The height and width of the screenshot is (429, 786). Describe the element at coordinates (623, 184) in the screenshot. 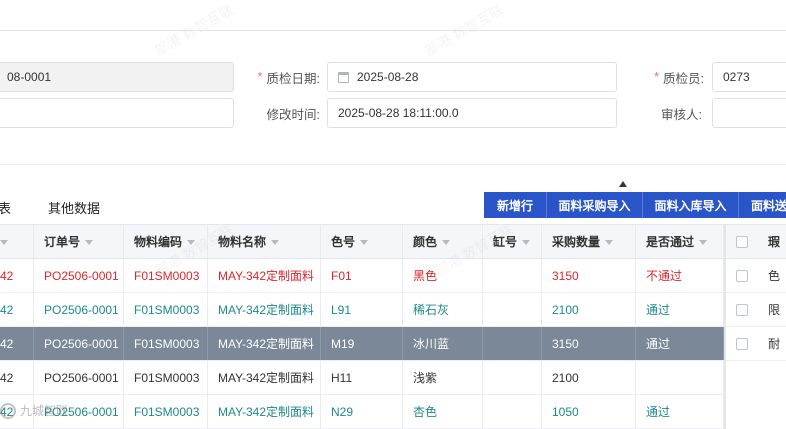

I see `collapse-caret-icon` at that location.